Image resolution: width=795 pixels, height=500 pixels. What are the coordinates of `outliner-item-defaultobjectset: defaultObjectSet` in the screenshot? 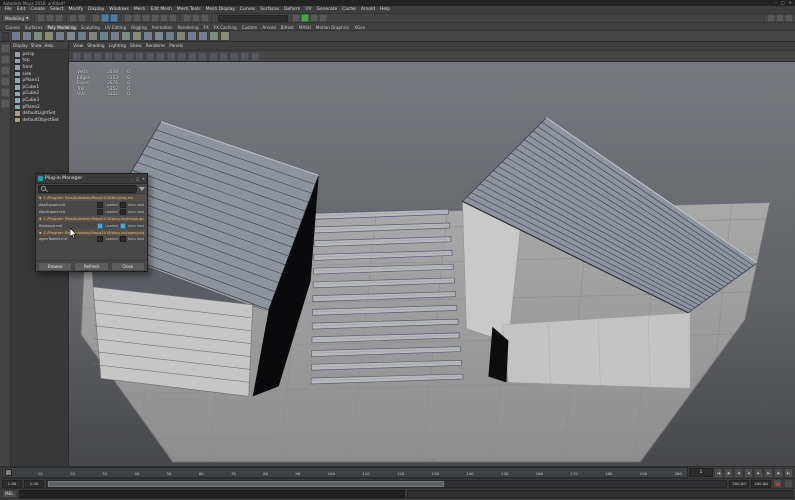 It's located at (39, 120).